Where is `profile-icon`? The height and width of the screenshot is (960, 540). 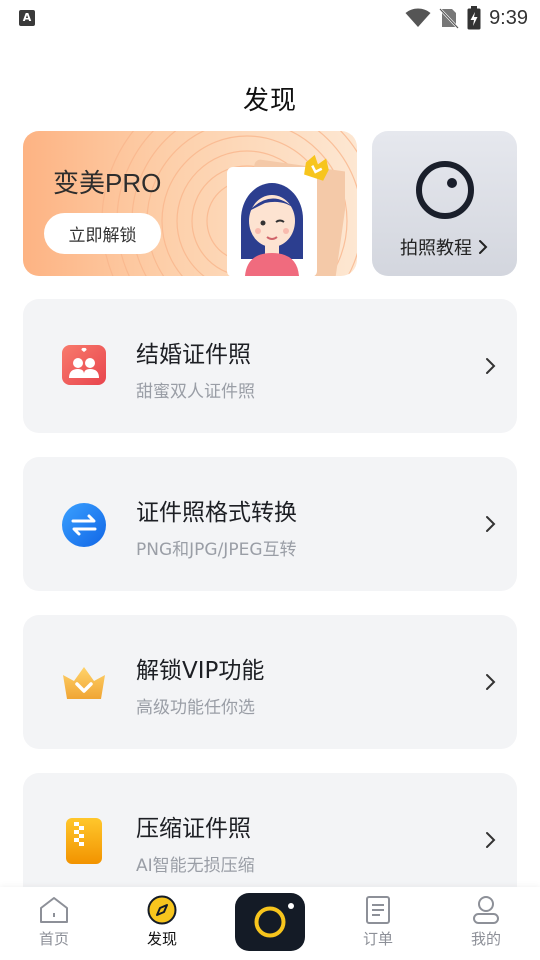 profile-icon is located at coordinates (486, 910).